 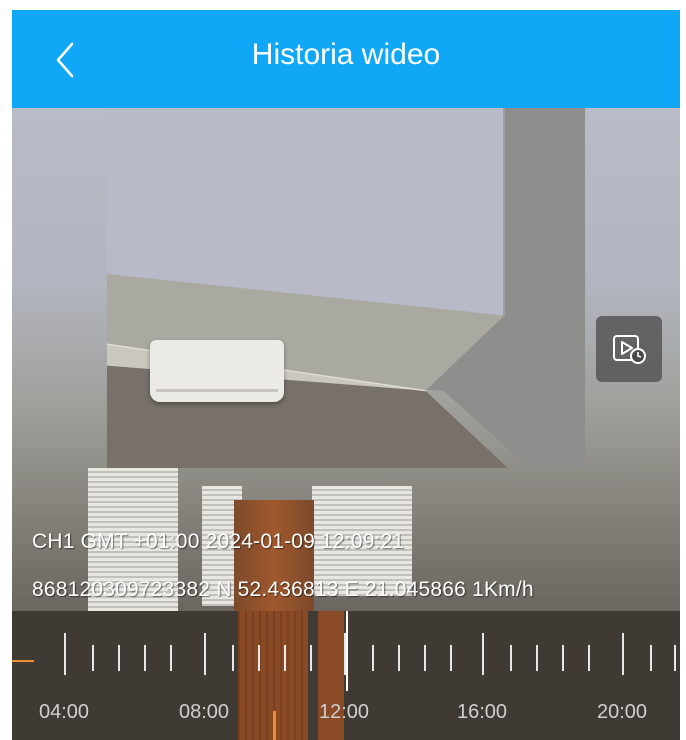 I want to click on air-conditioner, so click(x=217, y=371).